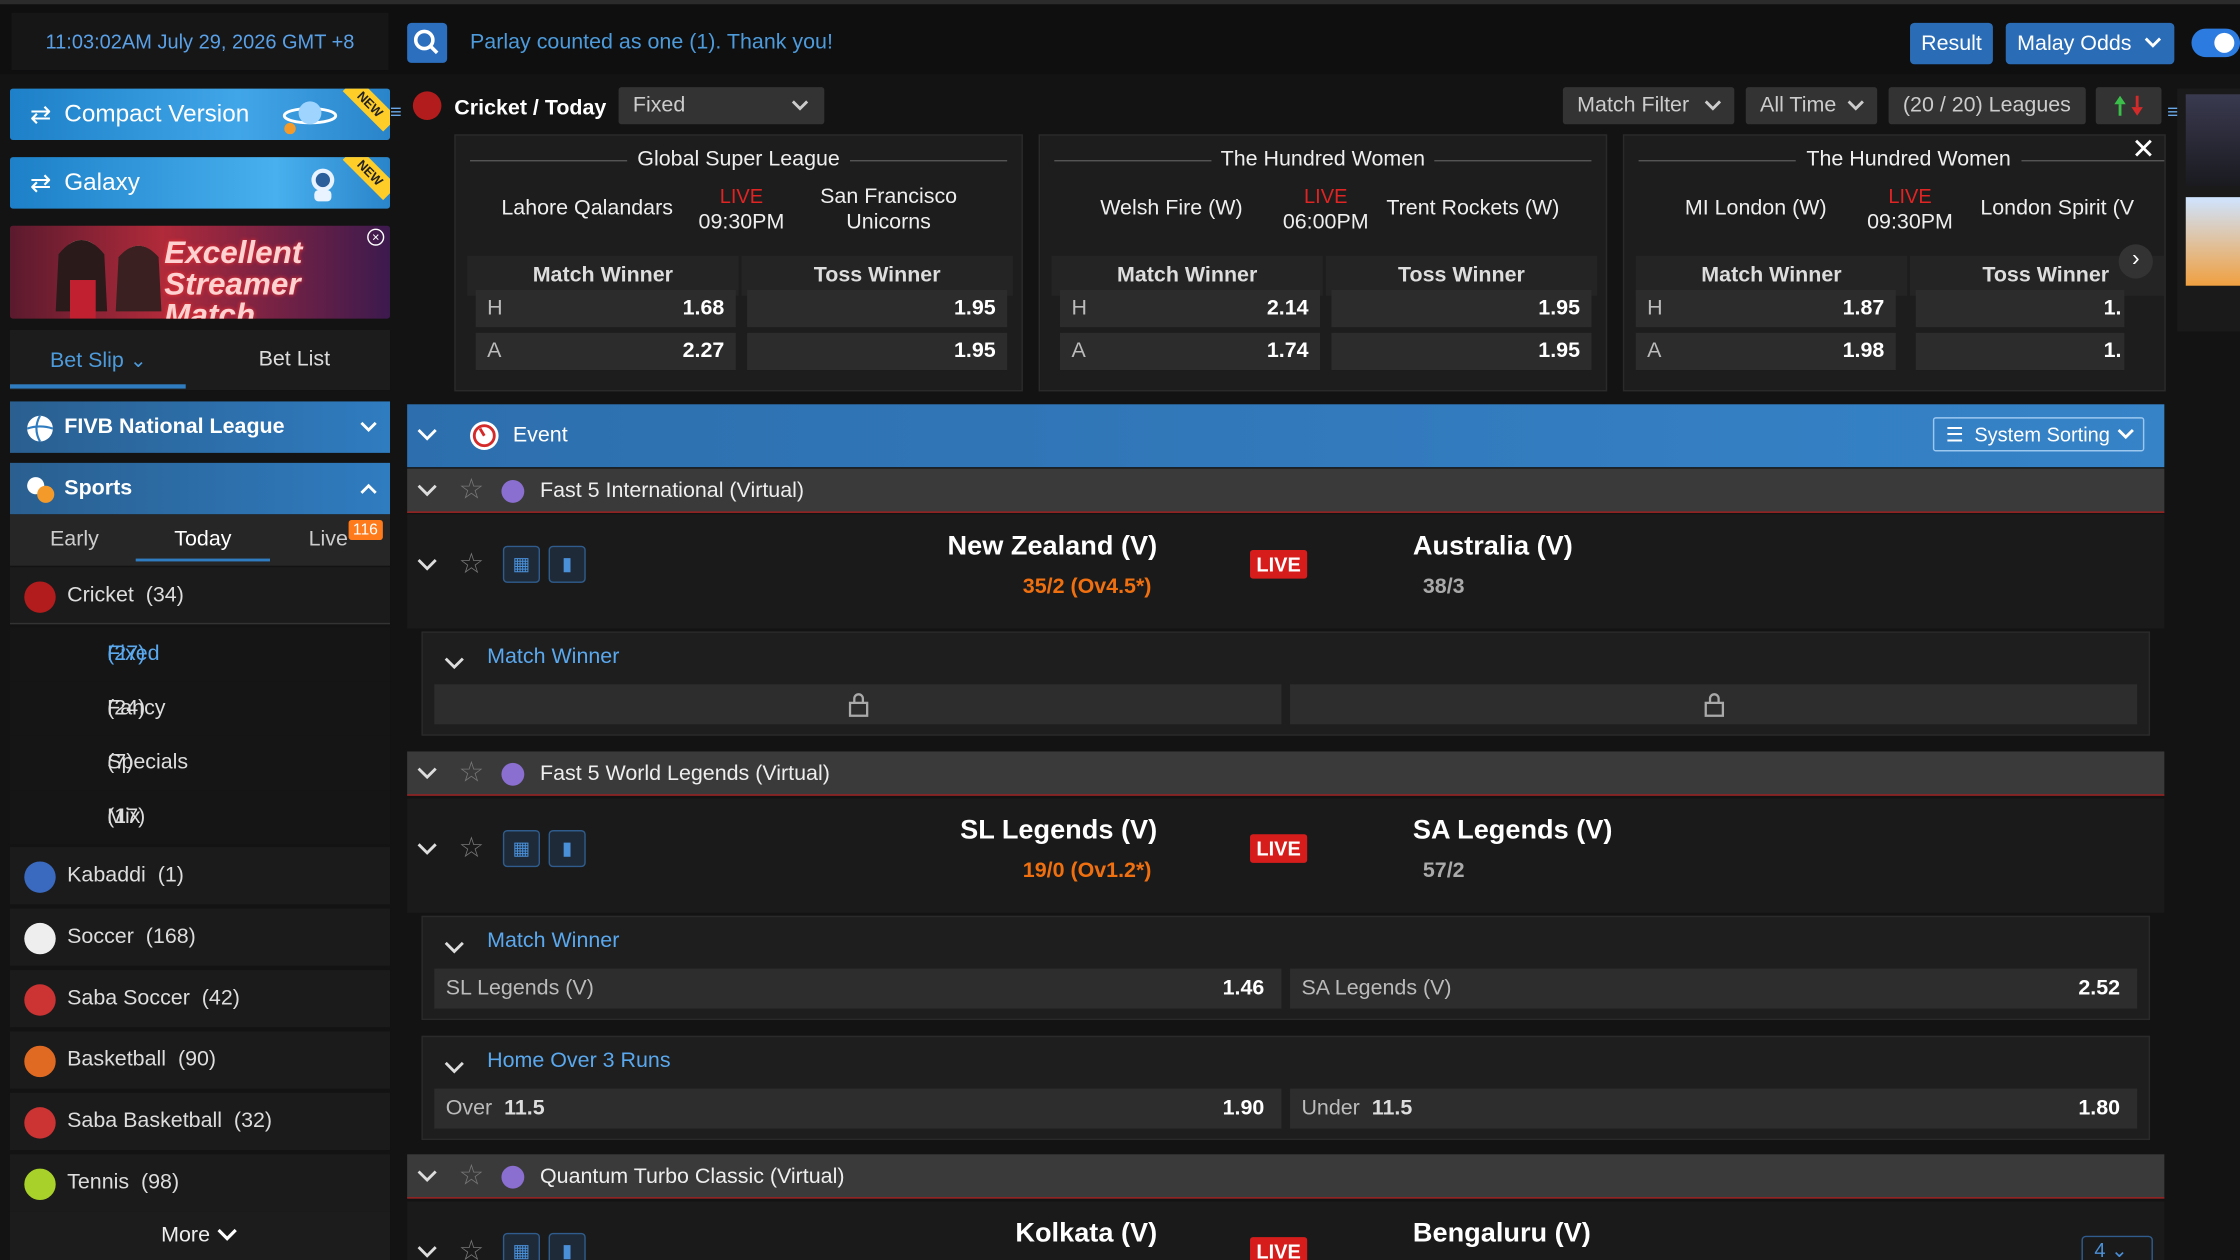 The image size is (2240, 1260). What do you see at coordinates (975, 350) in the screenshot?
I see `odds-value: 1.95` at bounding box center [975, 350].